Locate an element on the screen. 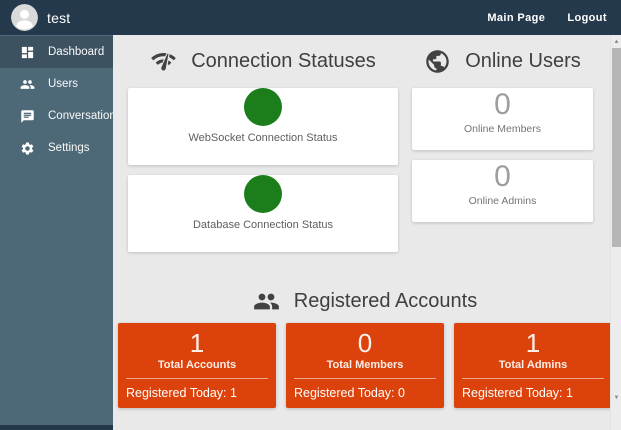  online-users-header: Online Users is located at coordinates (502, 61).